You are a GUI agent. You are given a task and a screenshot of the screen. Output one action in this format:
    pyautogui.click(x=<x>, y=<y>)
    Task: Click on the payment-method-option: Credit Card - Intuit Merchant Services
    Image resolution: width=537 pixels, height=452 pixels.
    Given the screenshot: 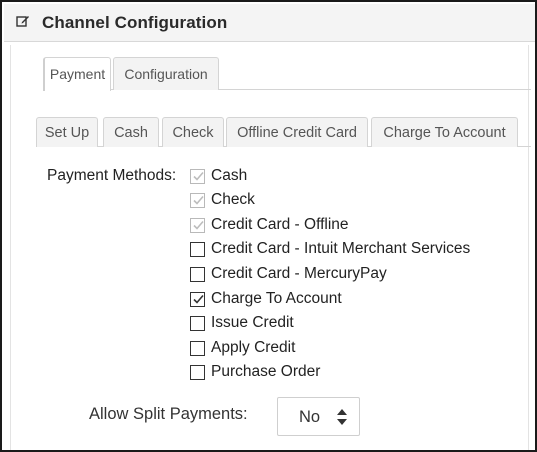 What is the action you would take?
    pyautogui.click(x=330, y=249)
    